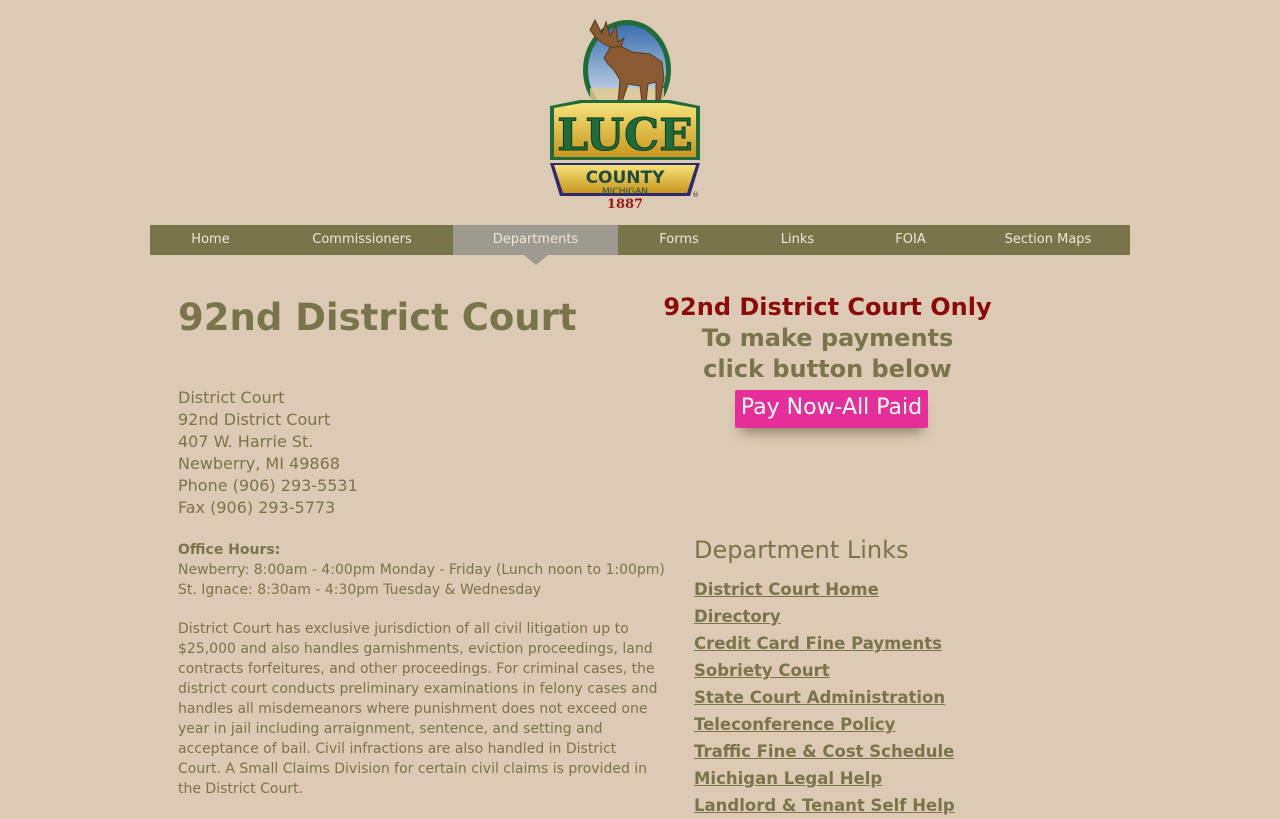 The width and height of the screenshot is (1280, 819). Describe the element at coordinates (824, 616) in the screenshot. I see `link-directory: Directory` at that location.